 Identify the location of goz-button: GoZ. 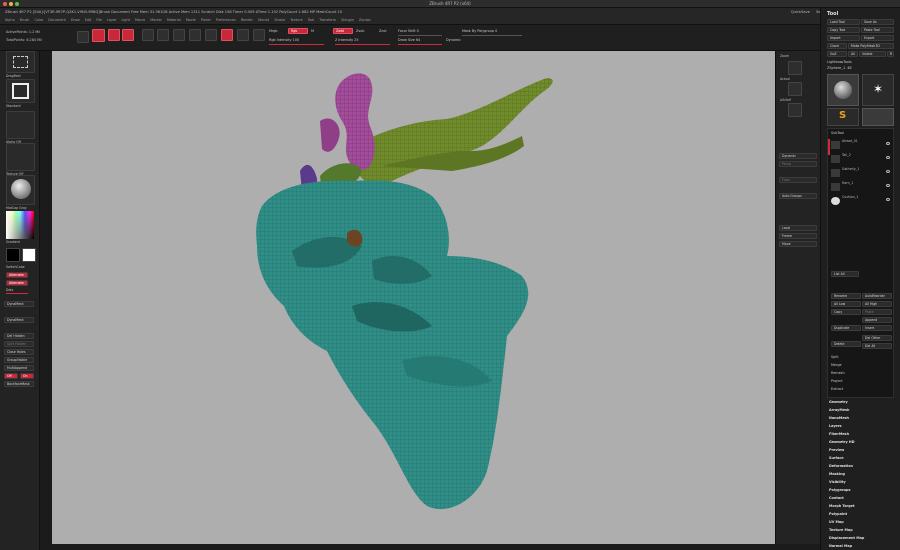
(837, 54).